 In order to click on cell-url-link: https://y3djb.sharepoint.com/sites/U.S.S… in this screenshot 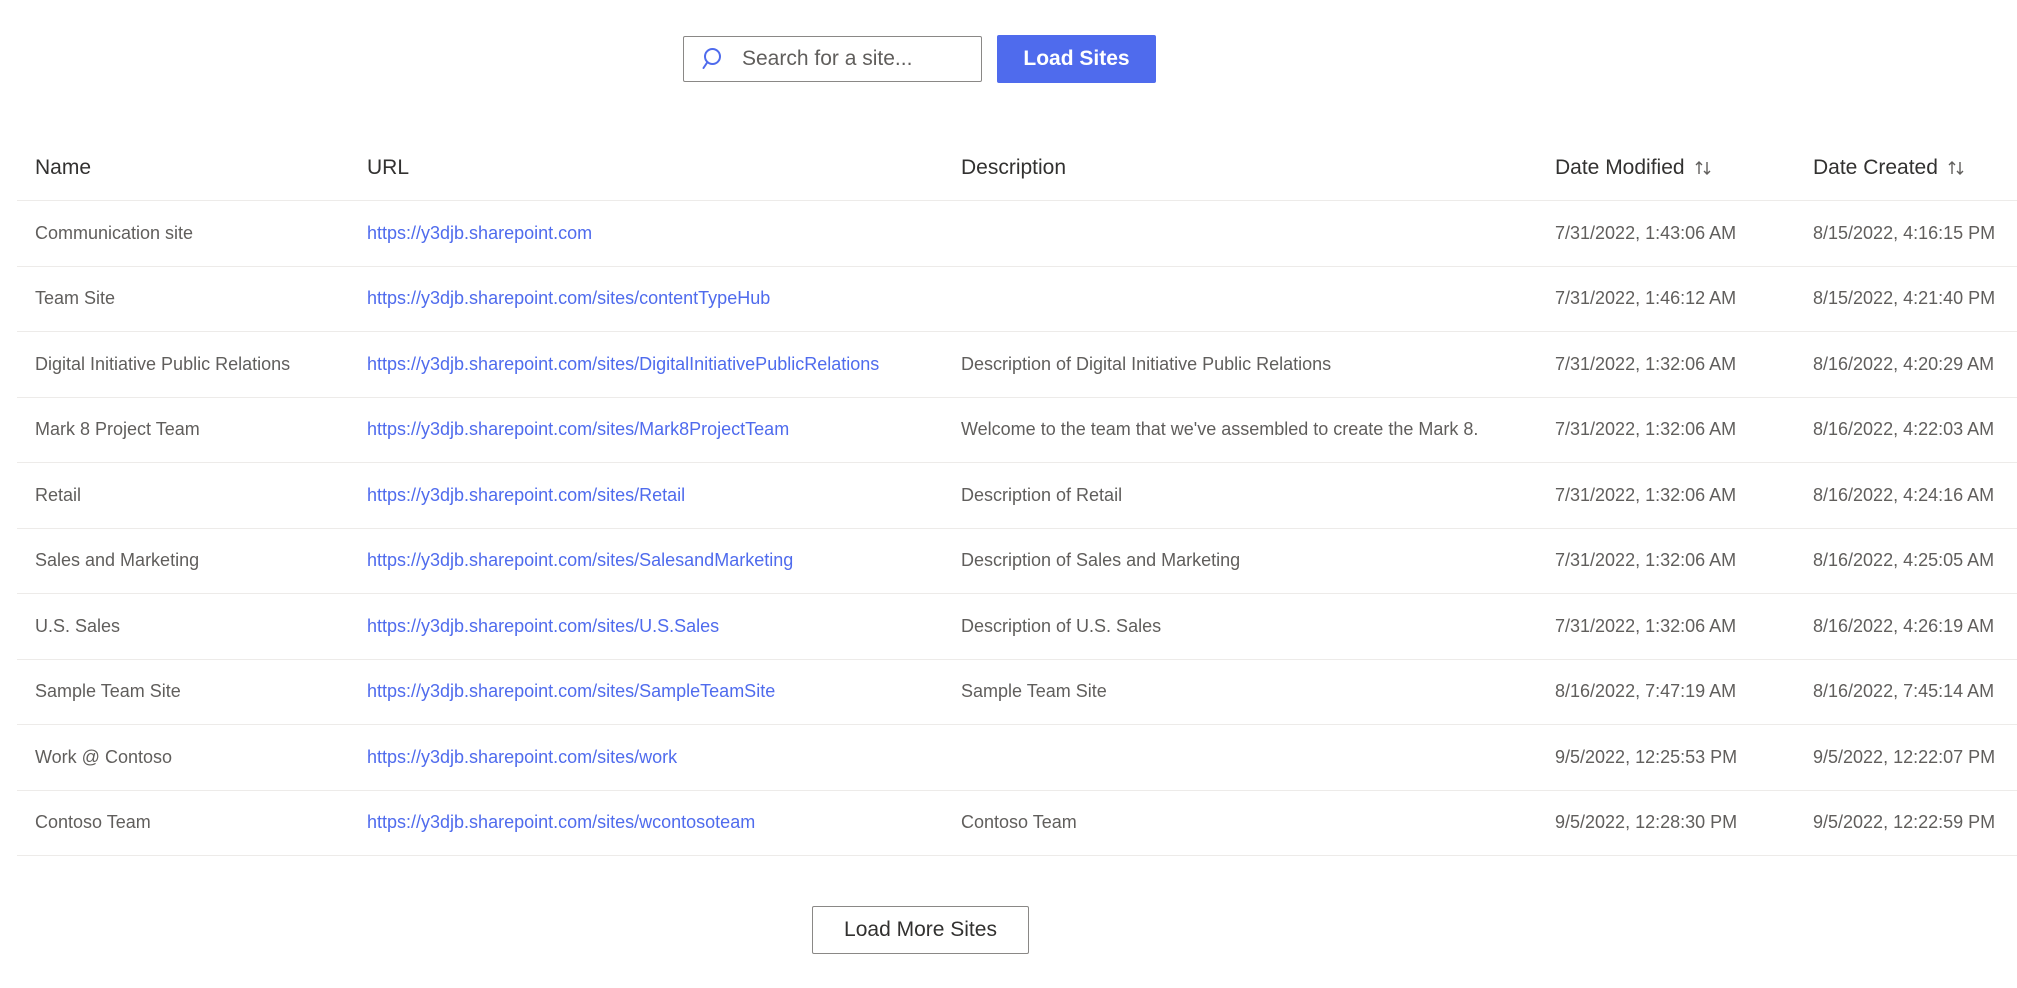, I will do `click(646, 626)`.